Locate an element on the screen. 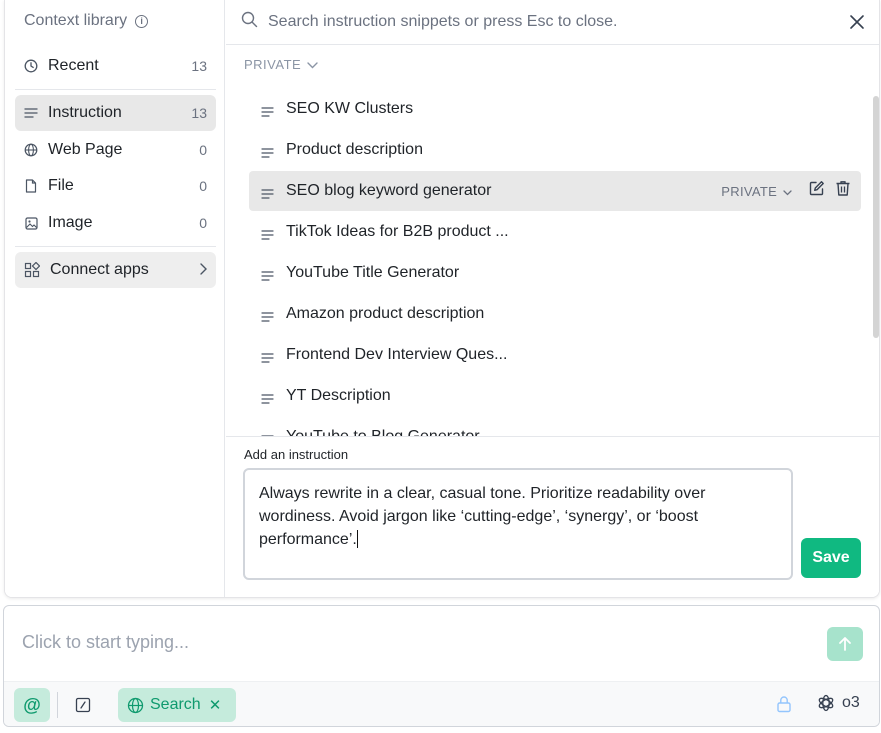  chevron-right-icon is located at coordinates (203, 270).